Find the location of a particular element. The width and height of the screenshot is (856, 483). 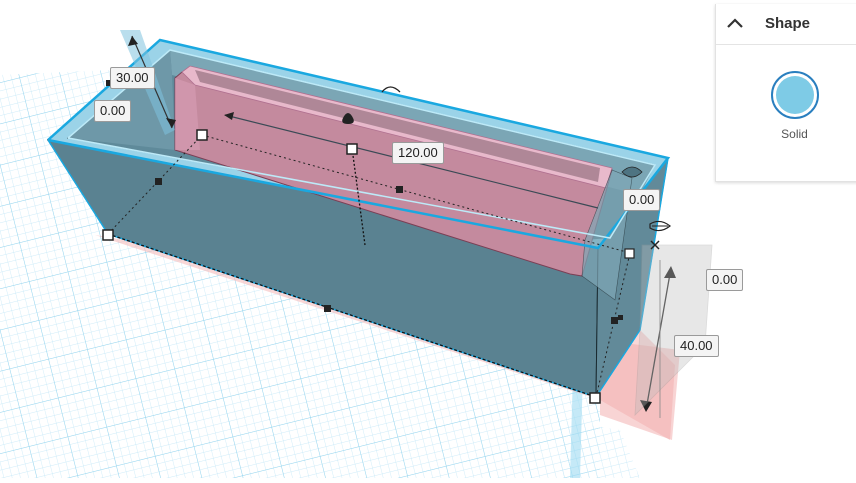

solid-color-swatch is located at coordinates (795, 95).